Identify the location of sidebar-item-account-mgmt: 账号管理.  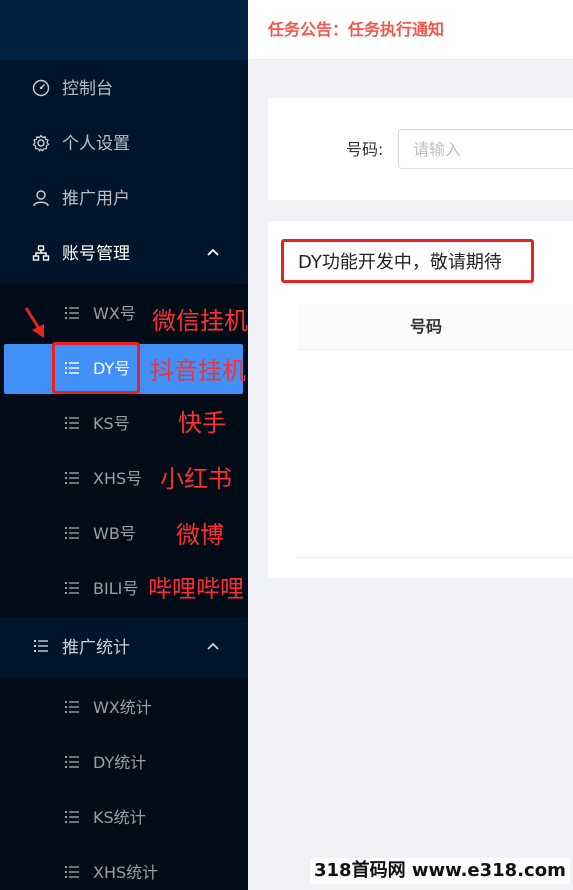
(124, 254).